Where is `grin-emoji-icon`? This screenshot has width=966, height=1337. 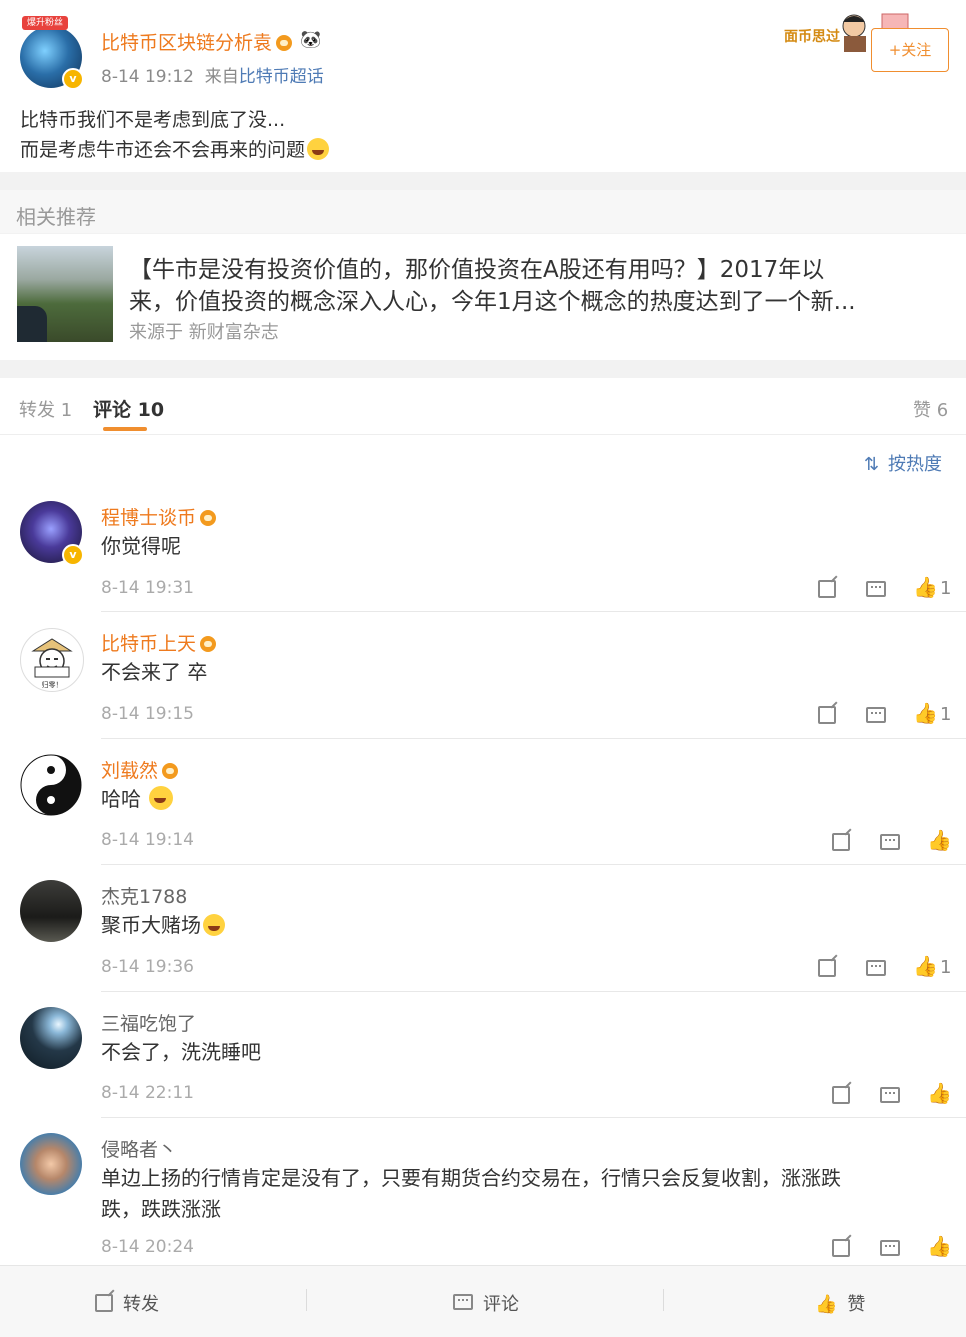
grin-emoji-icon is located at coordinates (161, 798).